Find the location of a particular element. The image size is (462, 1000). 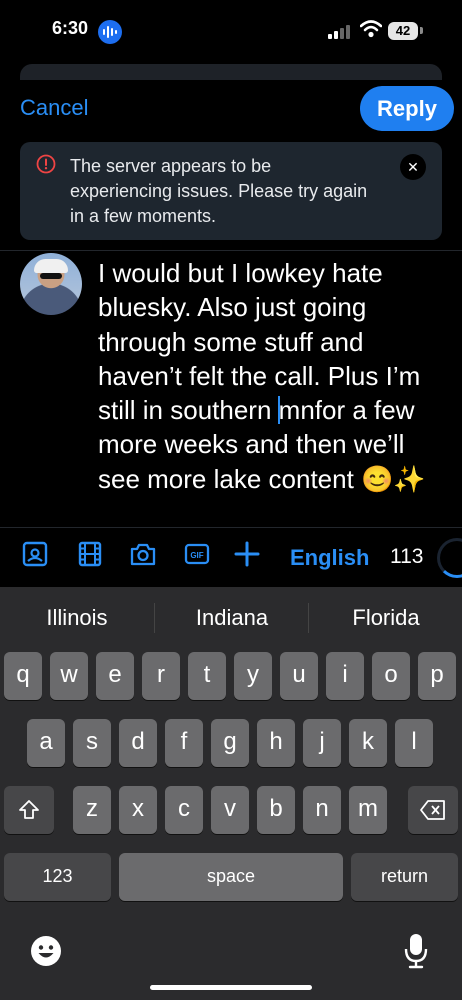

gif-label: GIF is located at coordinates (196, 555).